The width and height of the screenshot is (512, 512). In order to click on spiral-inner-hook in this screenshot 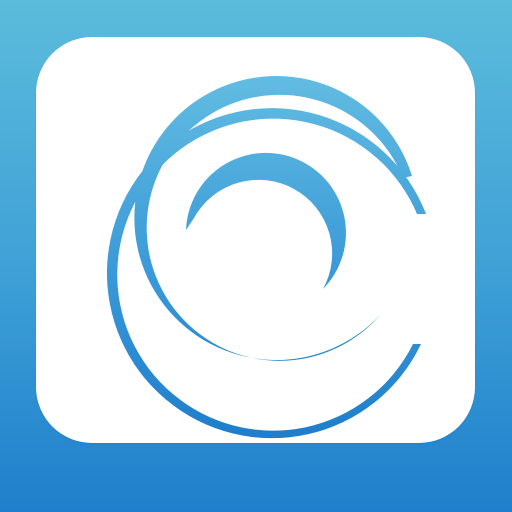, I will do `click(266, 220)`.